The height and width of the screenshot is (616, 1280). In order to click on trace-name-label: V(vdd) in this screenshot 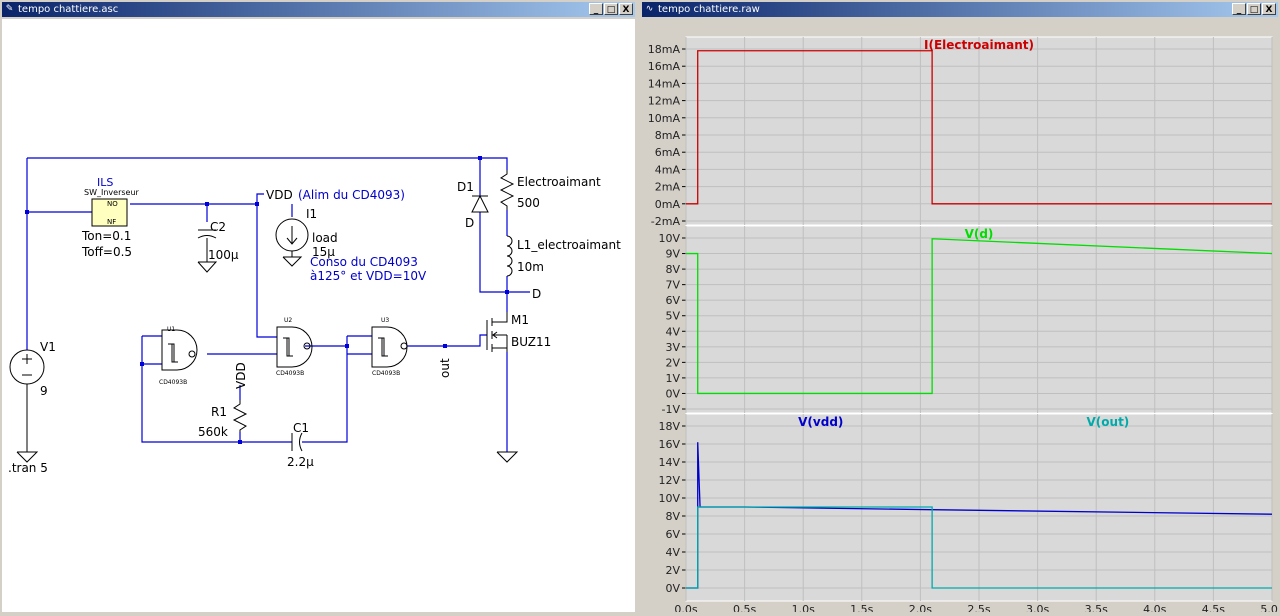, I will do `click(820, 422)`.